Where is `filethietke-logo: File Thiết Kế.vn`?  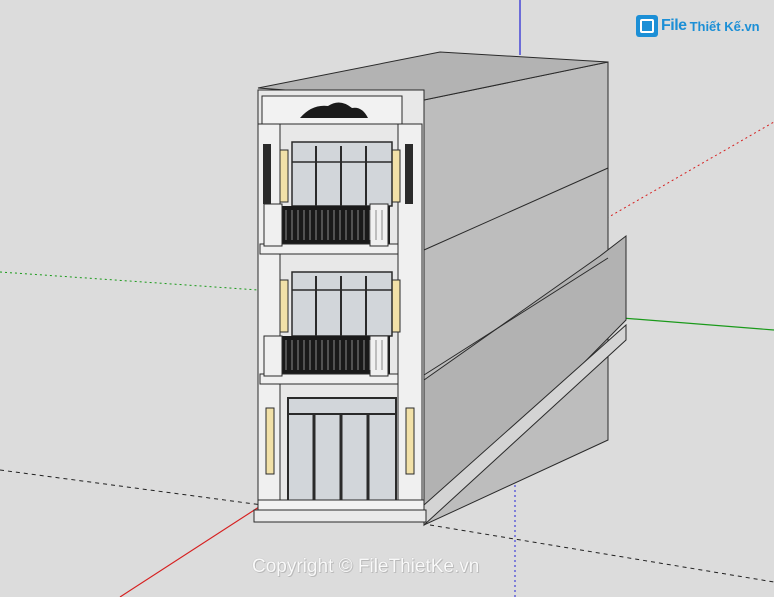 filethietke-logo: File Thiết Kế.vn is located at coordinates (698, 26).